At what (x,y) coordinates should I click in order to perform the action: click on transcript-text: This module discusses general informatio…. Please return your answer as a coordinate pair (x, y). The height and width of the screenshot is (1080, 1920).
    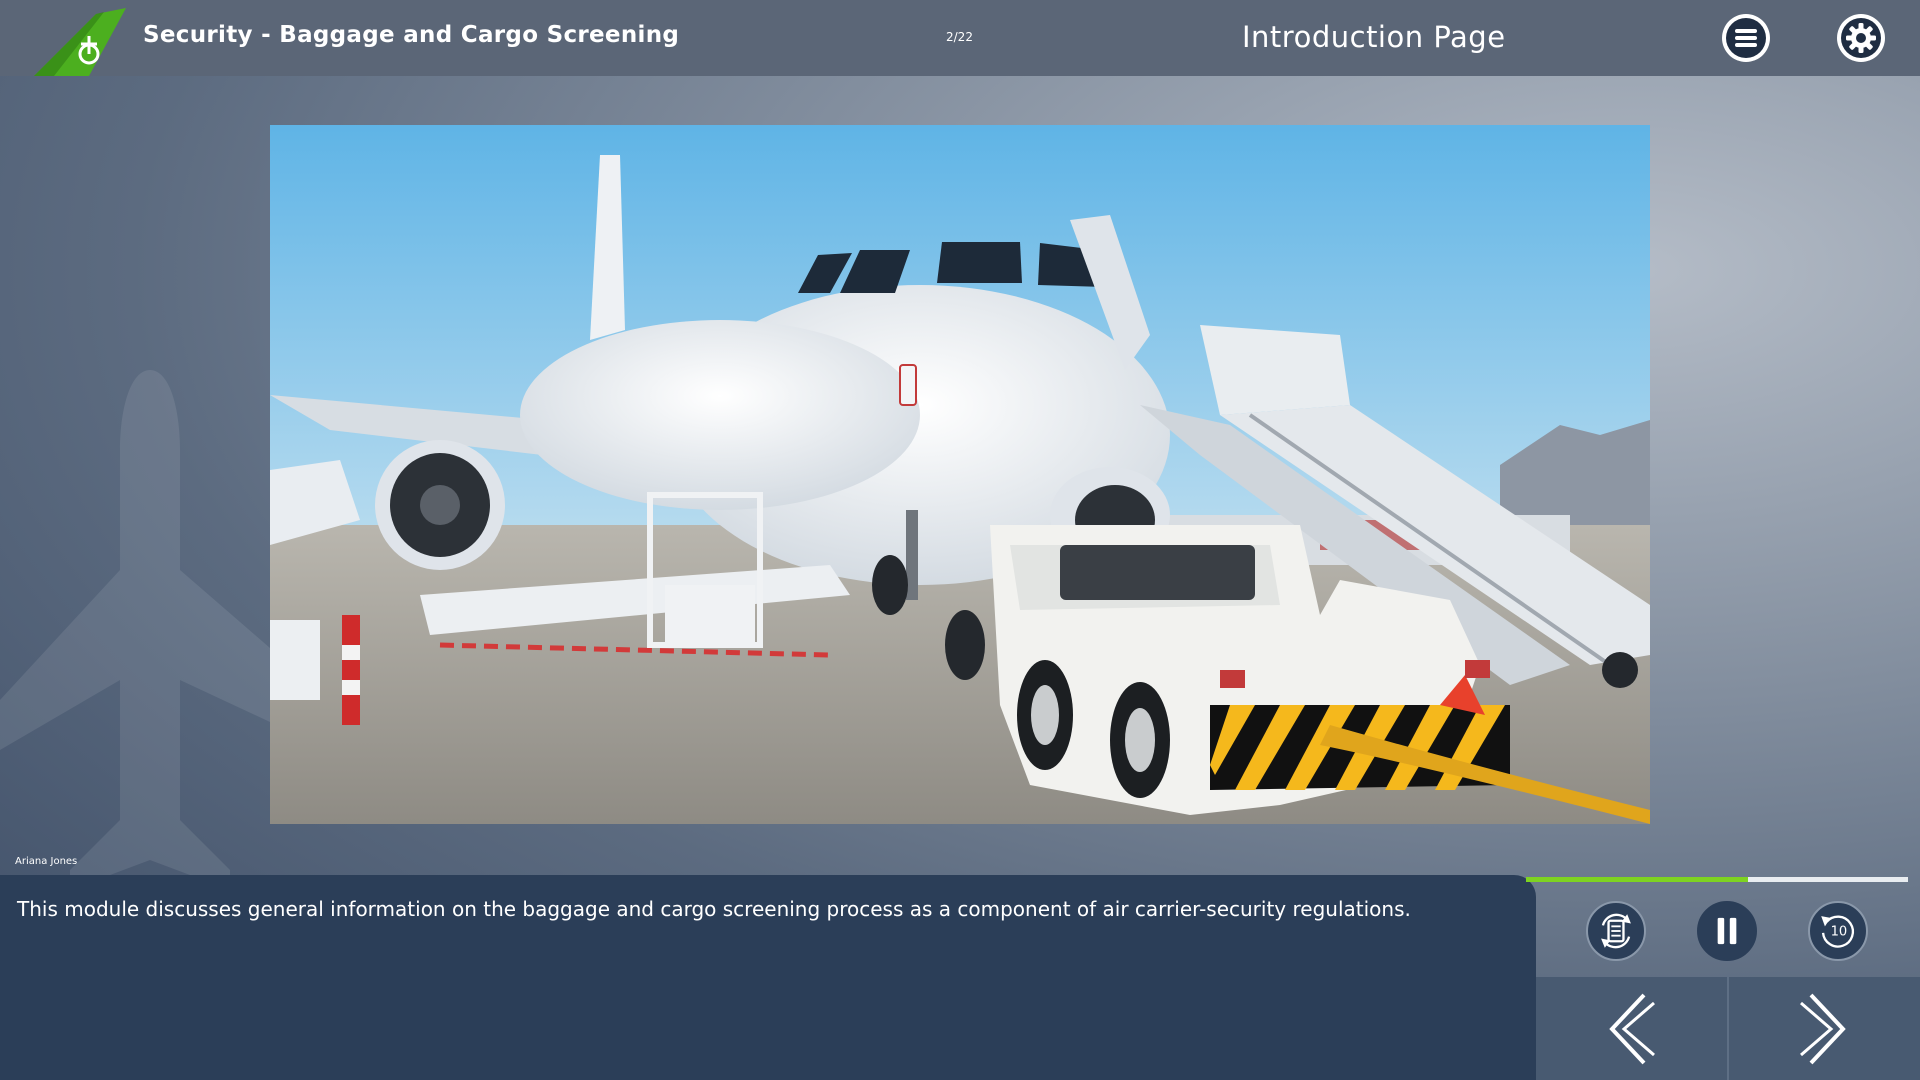
    Looking at the image, I should click on (714, 909).